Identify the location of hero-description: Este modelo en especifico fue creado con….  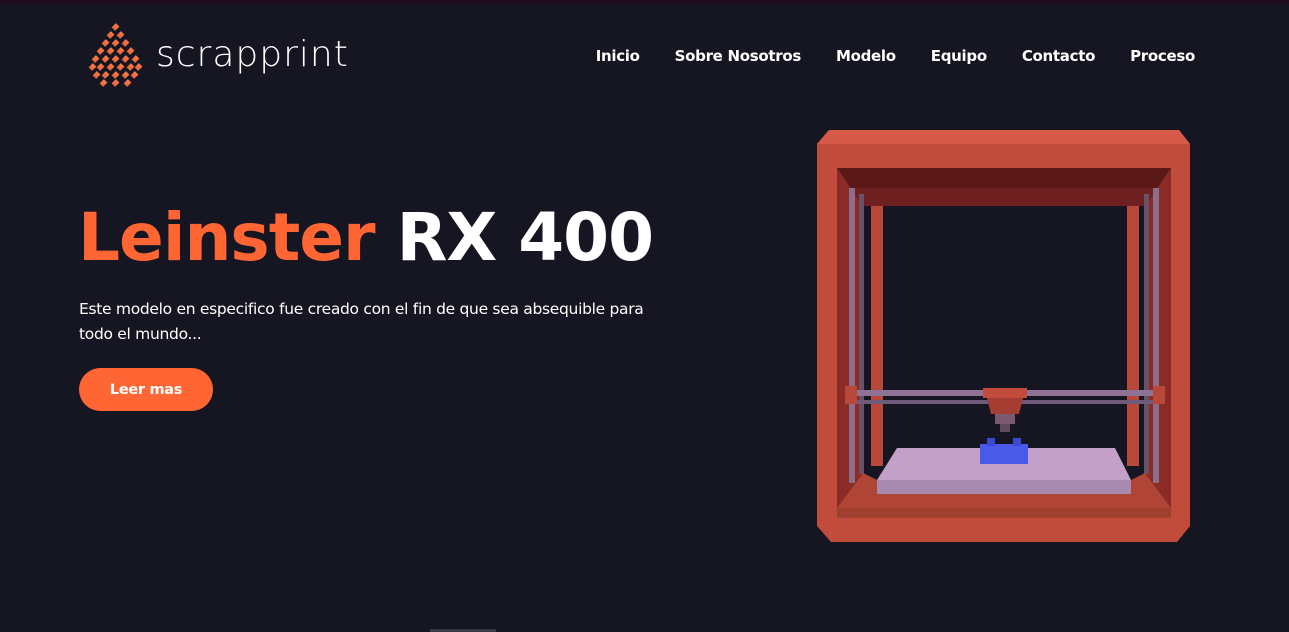
(361, 321).